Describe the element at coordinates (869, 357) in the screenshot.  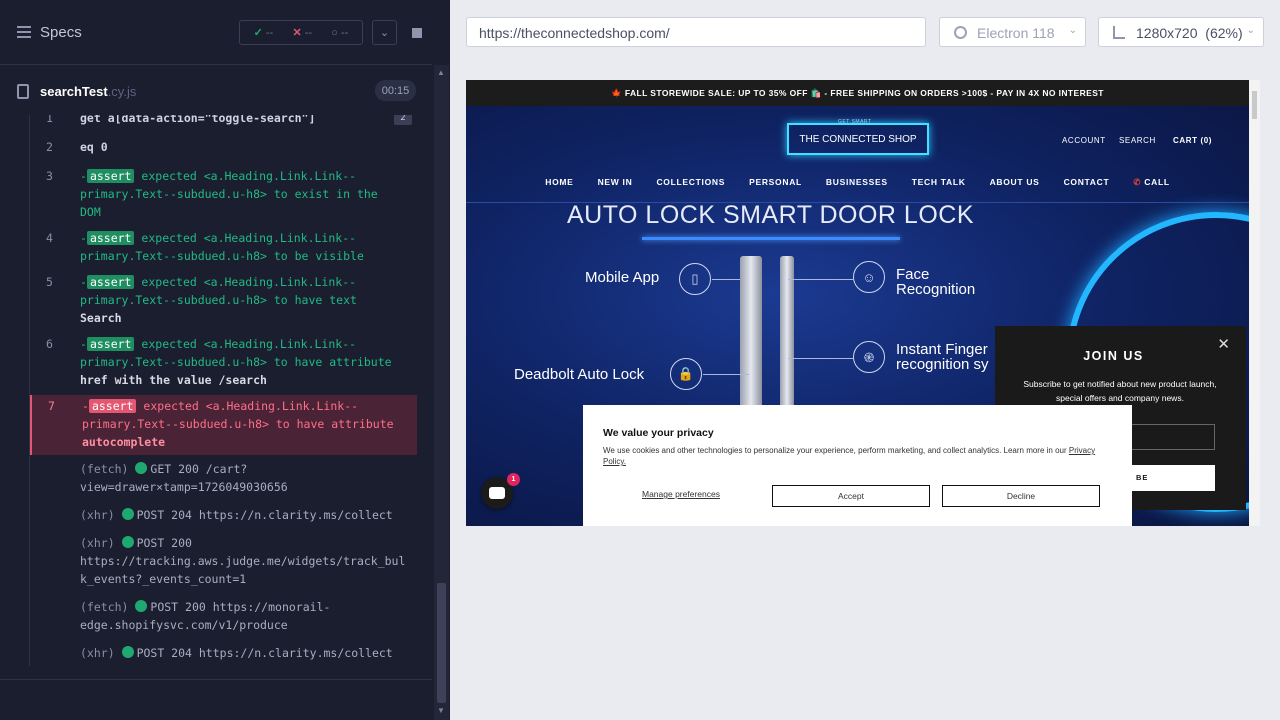
I see `fingerprint-icon: ֎` at that location.